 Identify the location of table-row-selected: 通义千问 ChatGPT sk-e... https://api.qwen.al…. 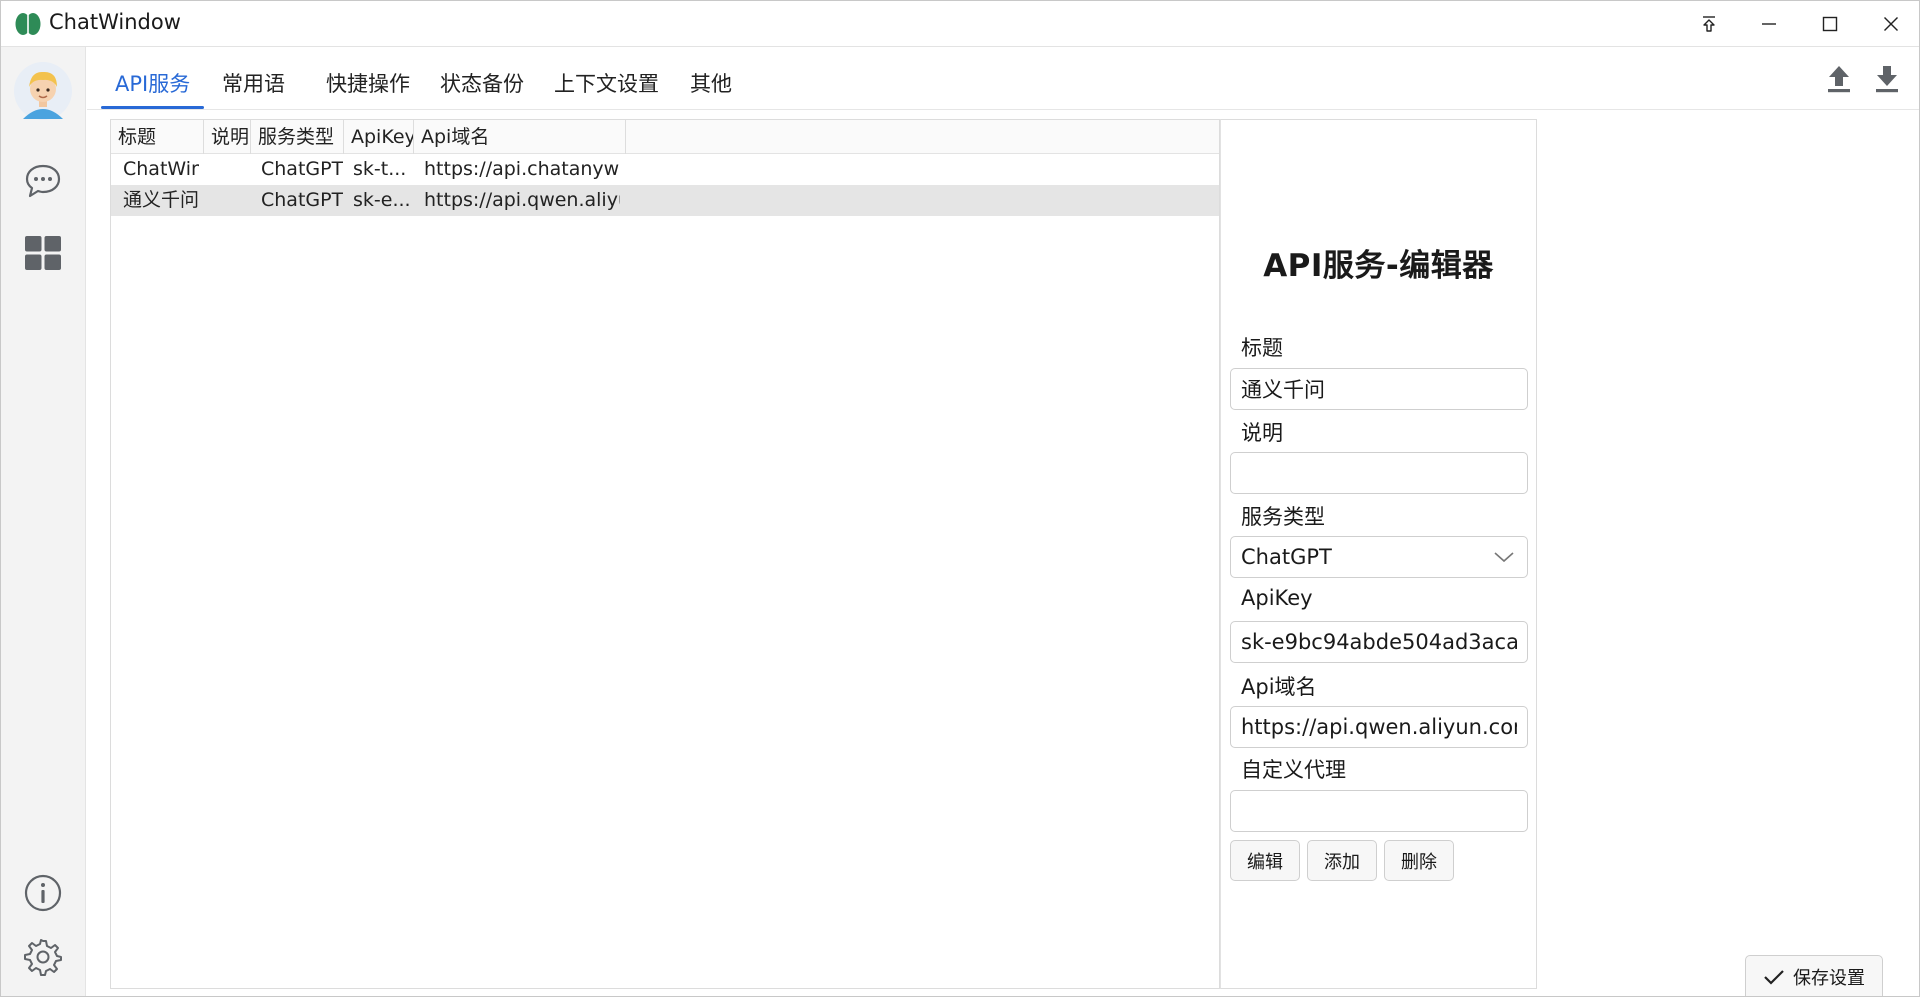
(665, 200).